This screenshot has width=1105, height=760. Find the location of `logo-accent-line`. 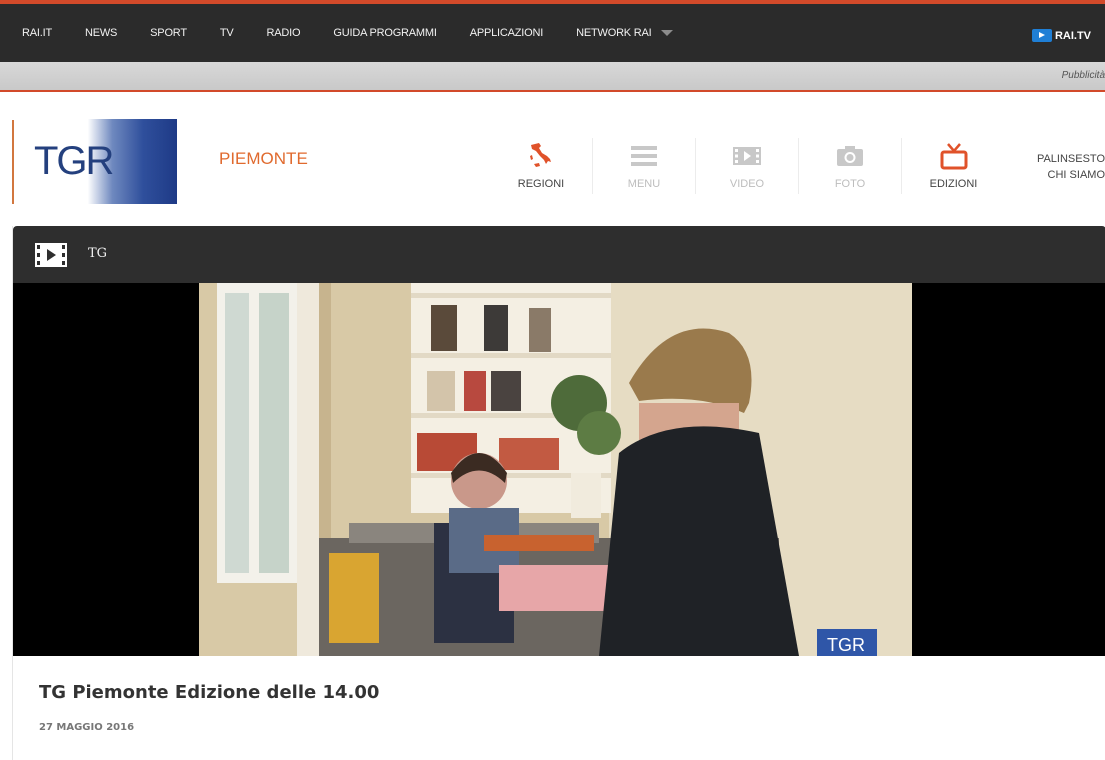

logo-accent-line is located at coordinates (13, 162).